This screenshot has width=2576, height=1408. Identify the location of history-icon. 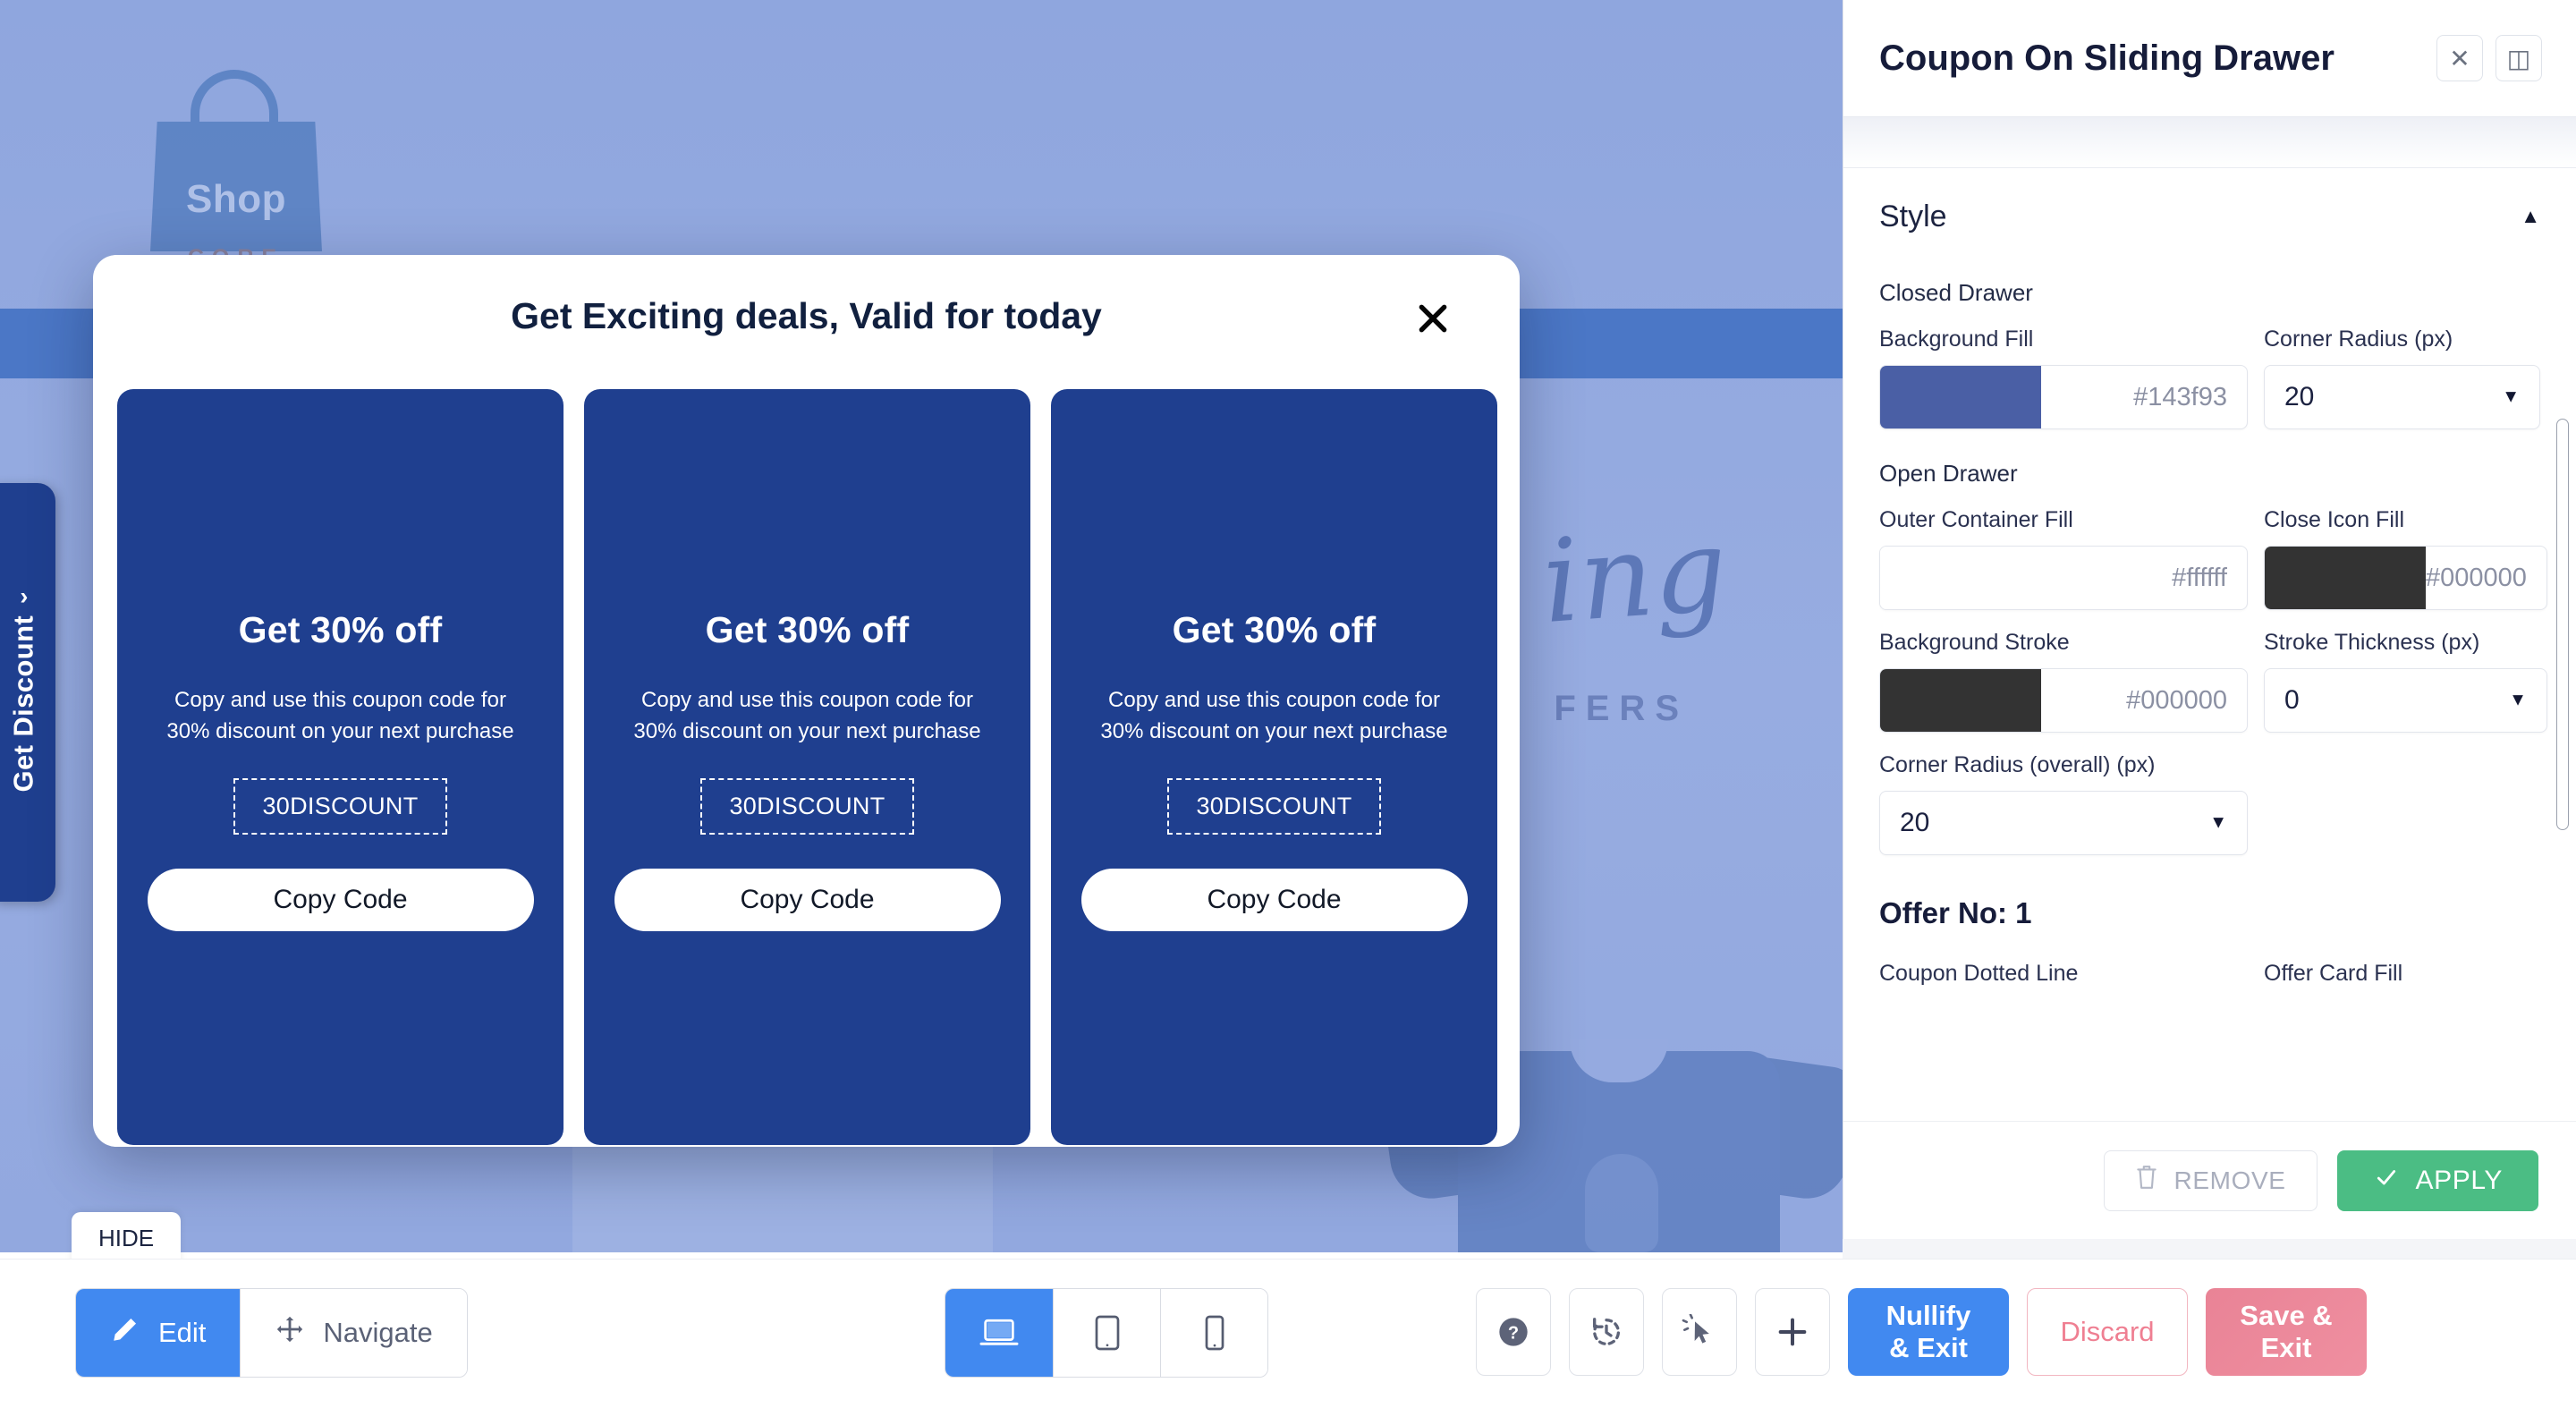
(1606, 1332).